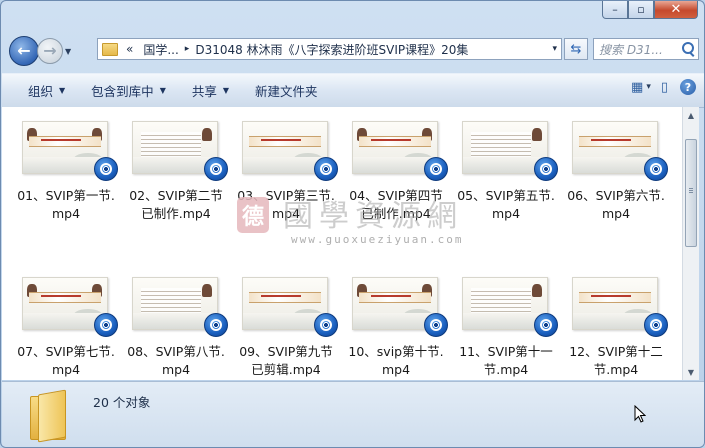 The width and height of the screenshot is (705, 448). I want to click on minimize-button: –, so click(615, 10).